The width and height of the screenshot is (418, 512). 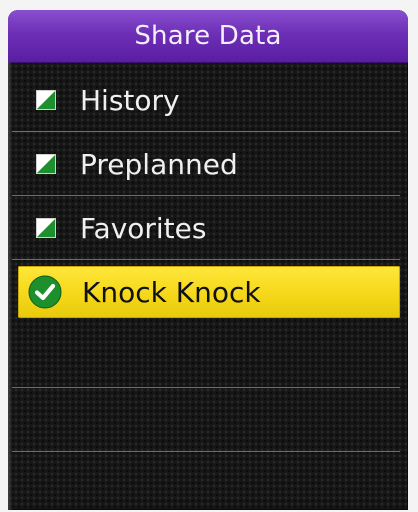 What do you see at coordinates (159, 164) in the screenshot?
I see `list-item-label: Preplanned` at bounding box center [159, 164].